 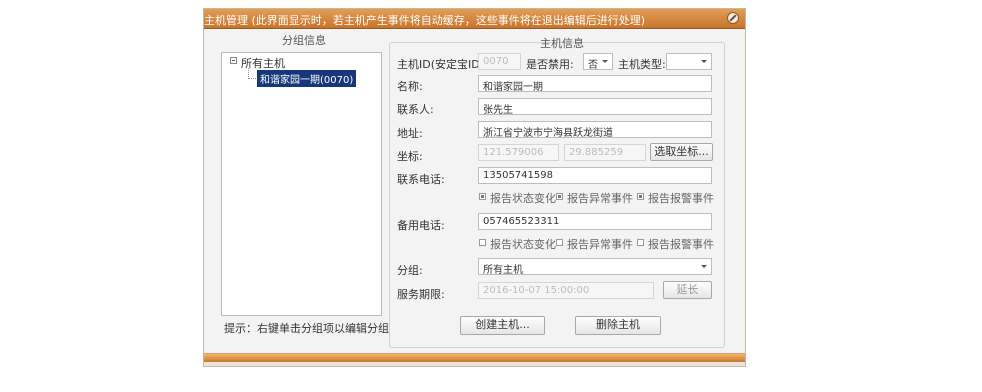 I want to click on address-field: 浙江省宁波市宁海县跃龙街道, so click(x=595, y=129).